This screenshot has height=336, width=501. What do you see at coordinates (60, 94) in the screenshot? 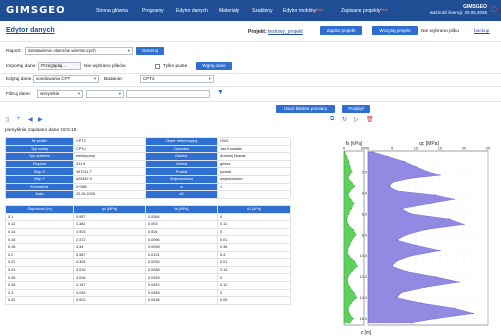
I see `filter-select: wszystkie` at bounding box center [60, 94].